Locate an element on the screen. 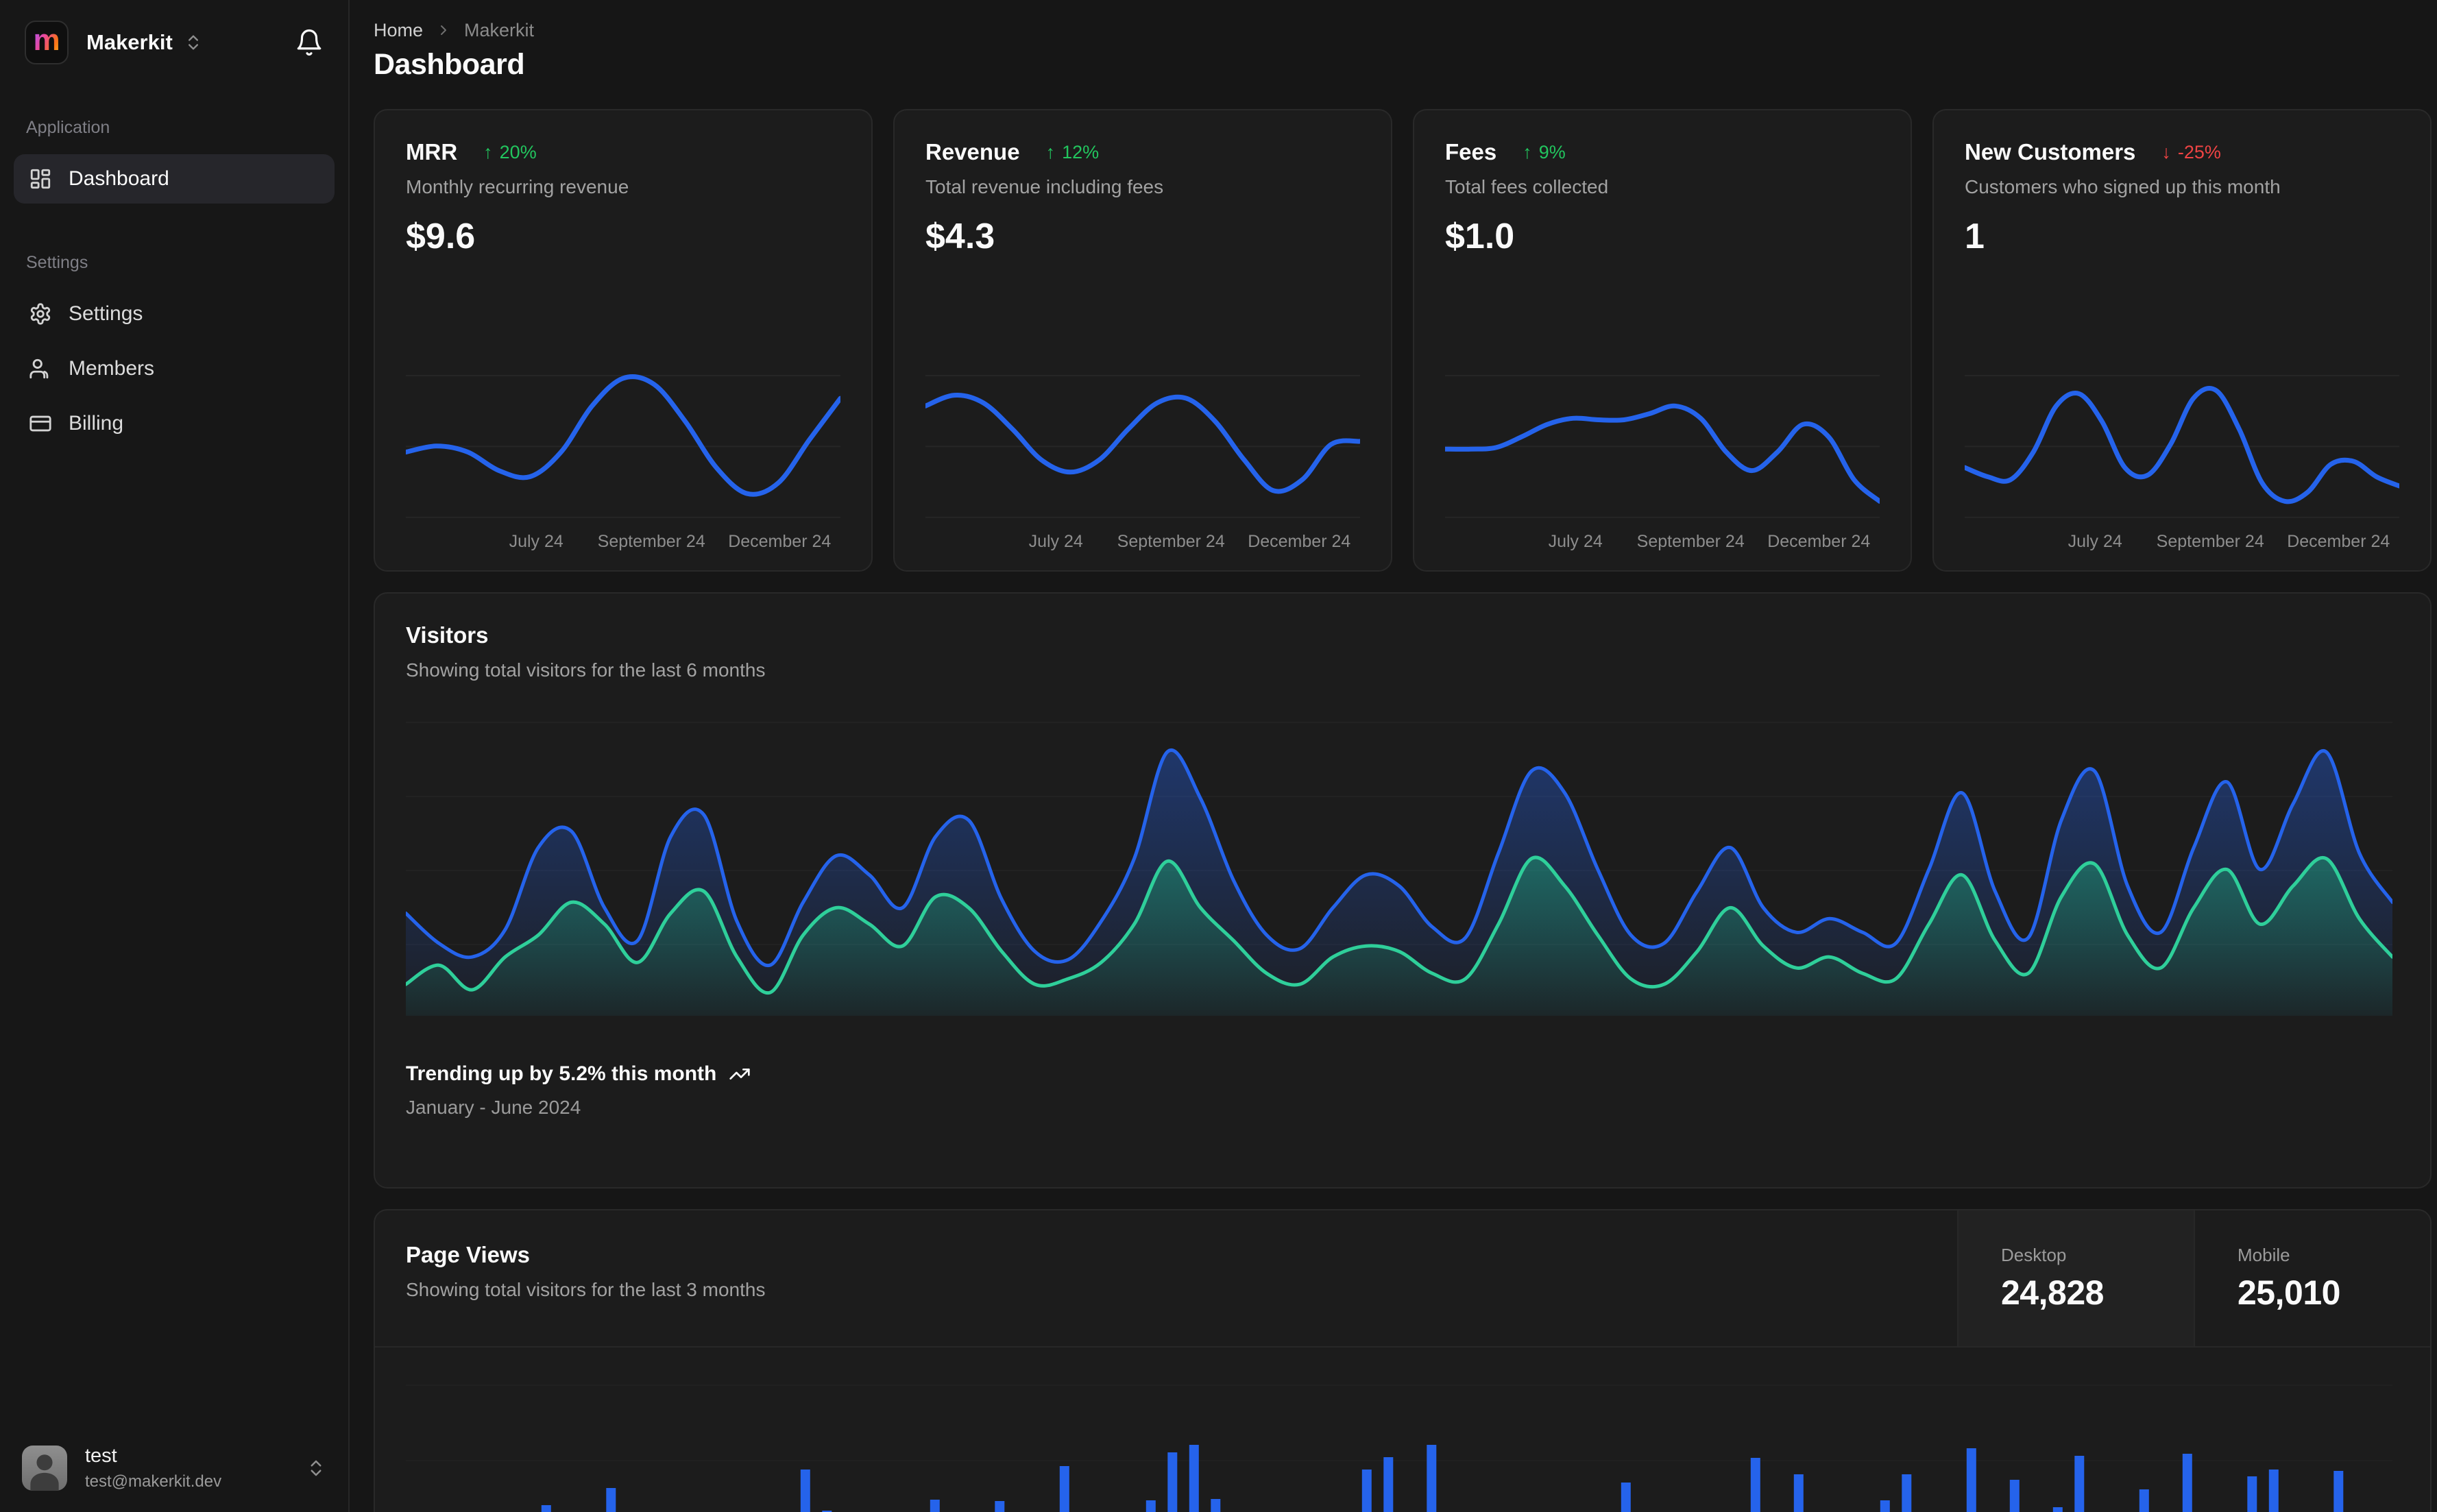 Image resolution: width=2437 pixels, height=1512 pixels. stat-delta-badge: ↑ 20% is located at coordinates (510, 153).